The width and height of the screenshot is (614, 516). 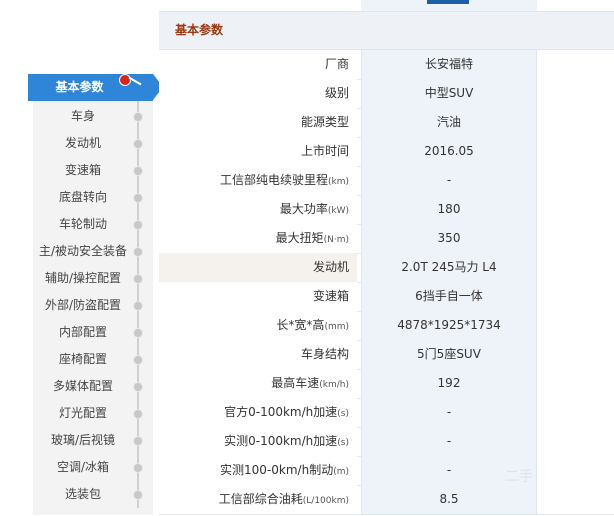 I want to click on table-row: 长*宽*高(mm) 4878*1925*1734, so click(x=386, y=326).